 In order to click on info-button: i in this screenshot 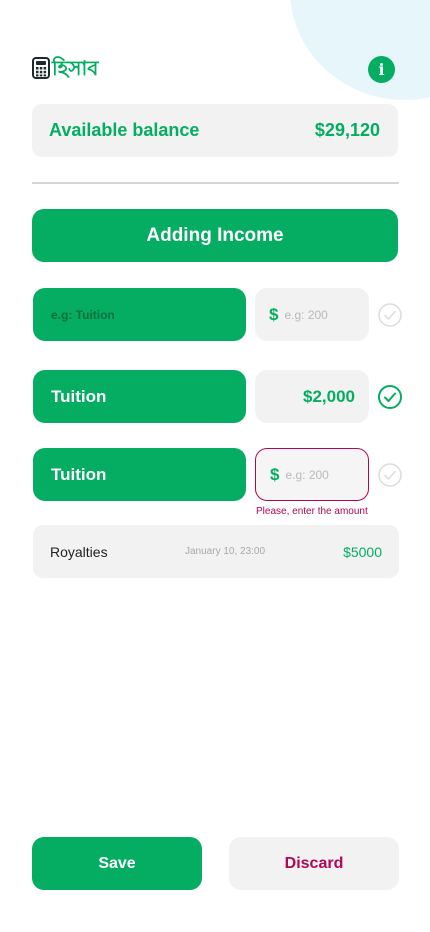, I will do `click(381, 69)`.